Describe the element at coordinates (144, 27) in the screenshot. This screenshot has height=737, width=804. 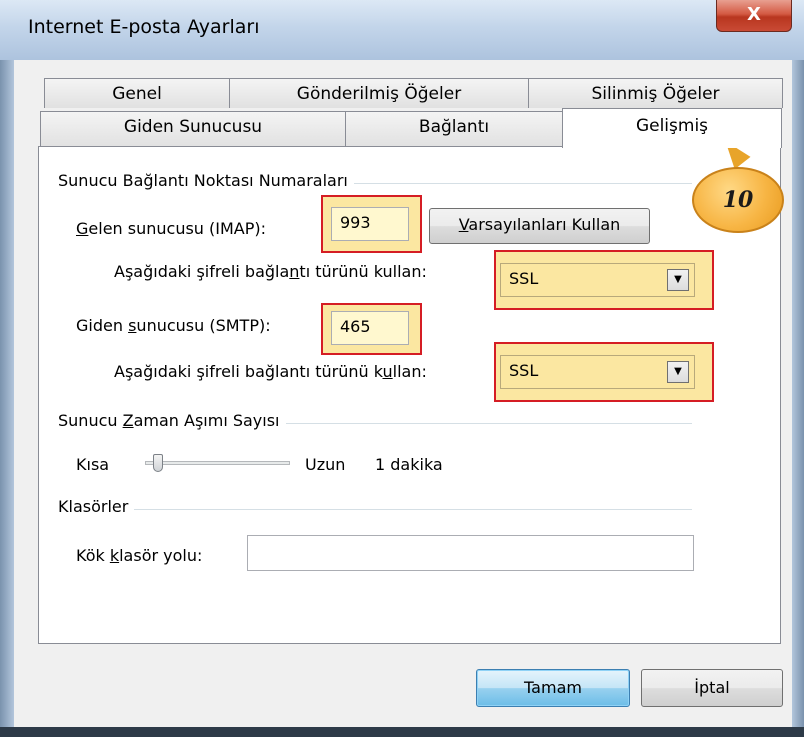
I see `window-title: Internet E-posta Ayarları` at that location.